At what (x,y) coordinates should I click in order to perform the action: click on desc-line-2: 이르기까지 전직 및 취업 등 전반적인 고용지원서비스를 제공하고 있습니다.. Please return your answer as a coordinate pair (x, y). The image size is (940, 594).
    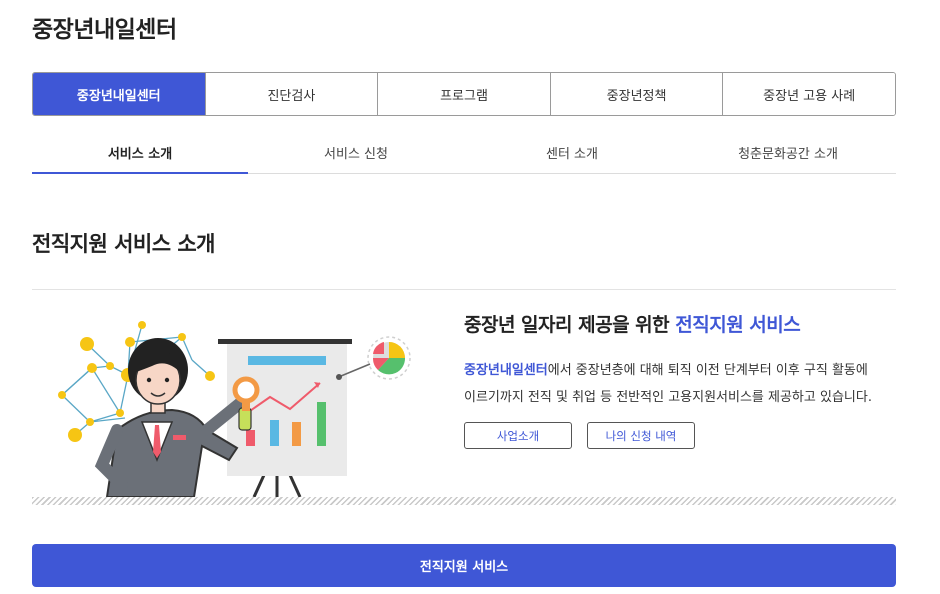
    Looking at the image, I should click on (668, 397).